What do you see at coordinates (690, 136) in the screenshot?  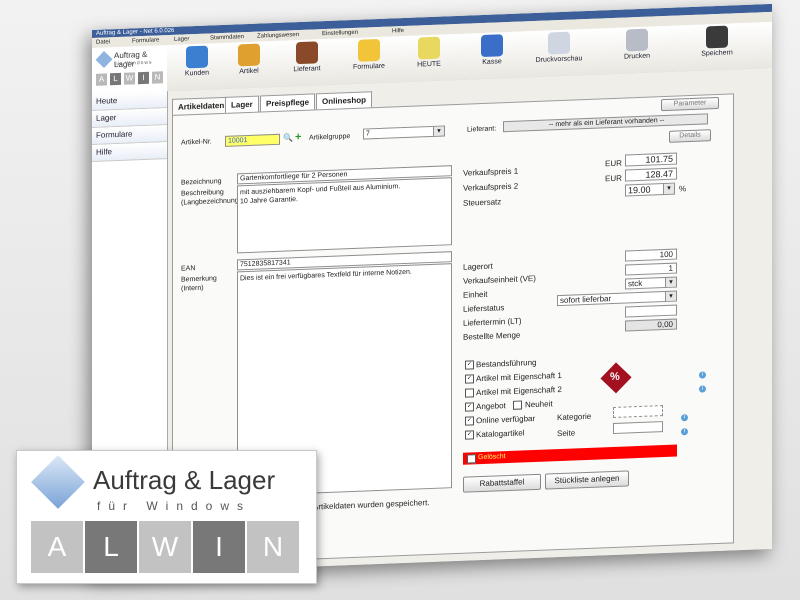 I see `details-button: Details` at bounding box center [690, 136].